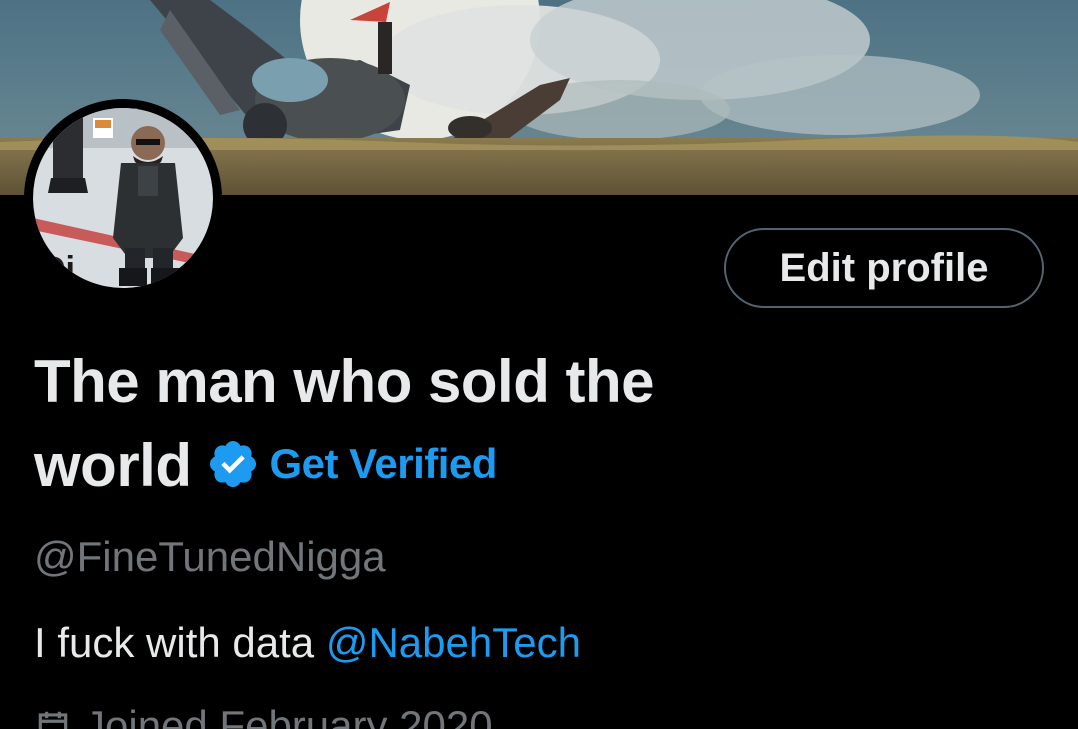 Image resolution: width=1078 pixels, height=729 pixels. What do you see at coordinates (180, 642) in the screenshot?
I see `bio-text: I fuck with data` at bounding box center [180, 642].